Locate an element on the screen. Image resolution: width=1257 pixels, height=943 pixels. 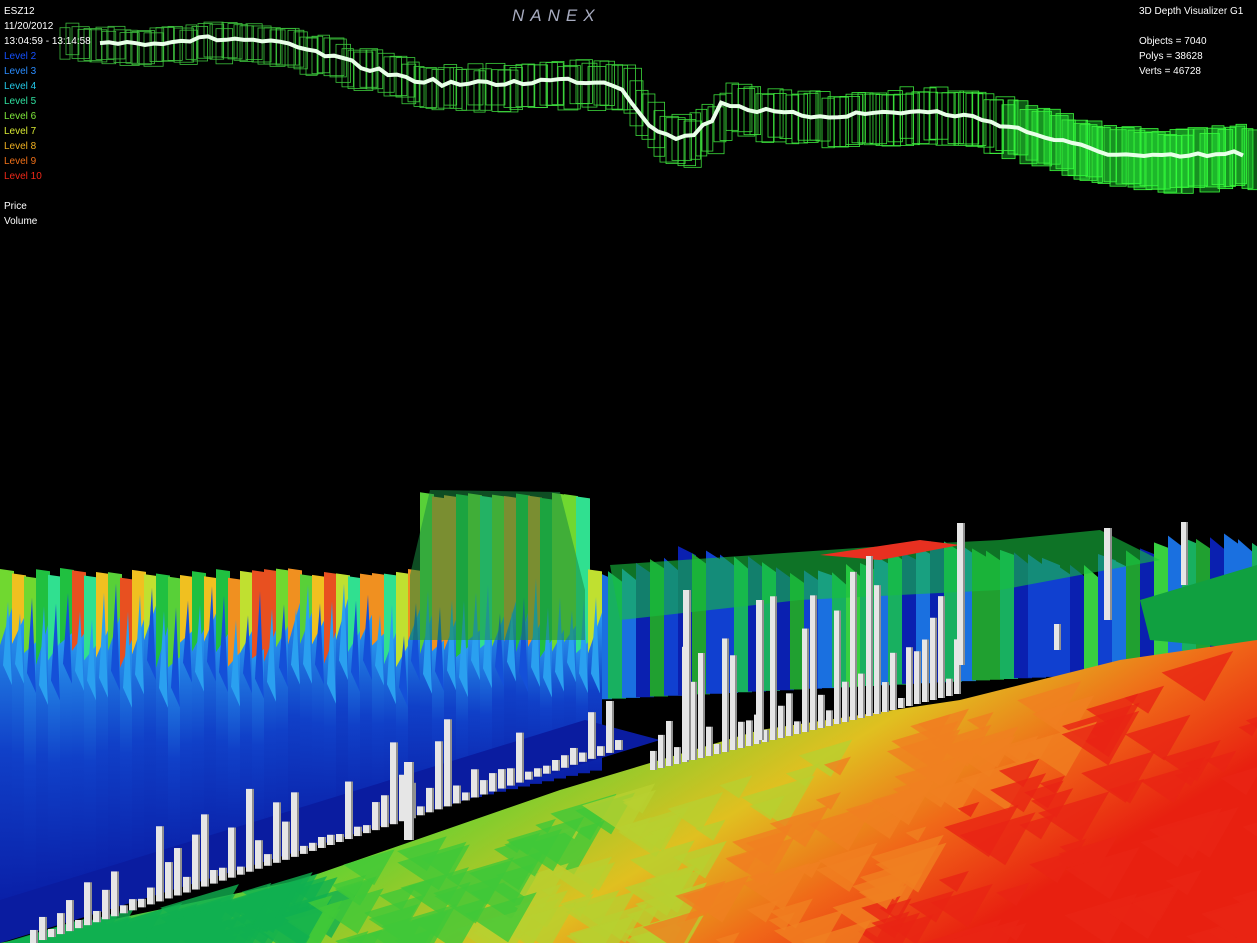
legend-level-9: Level 9 is located at coordinates (20, 161).